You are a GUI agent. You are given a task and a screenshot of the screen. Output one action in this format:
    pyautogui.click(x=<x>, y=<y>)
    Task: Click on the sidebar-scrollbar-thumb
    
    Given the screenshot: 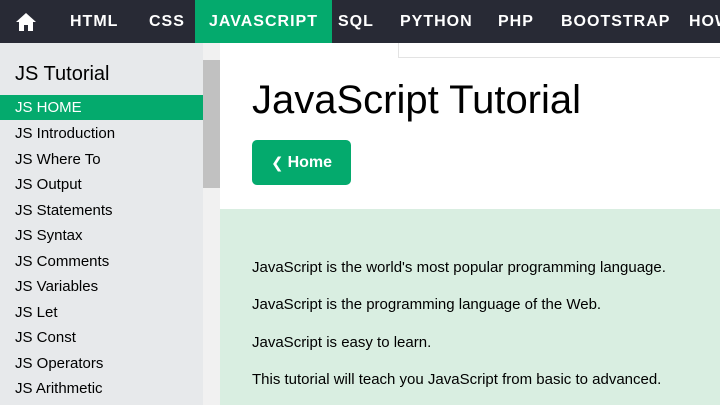 What is the action you would take?
    pyautogui.click(x=211, y=124)
    